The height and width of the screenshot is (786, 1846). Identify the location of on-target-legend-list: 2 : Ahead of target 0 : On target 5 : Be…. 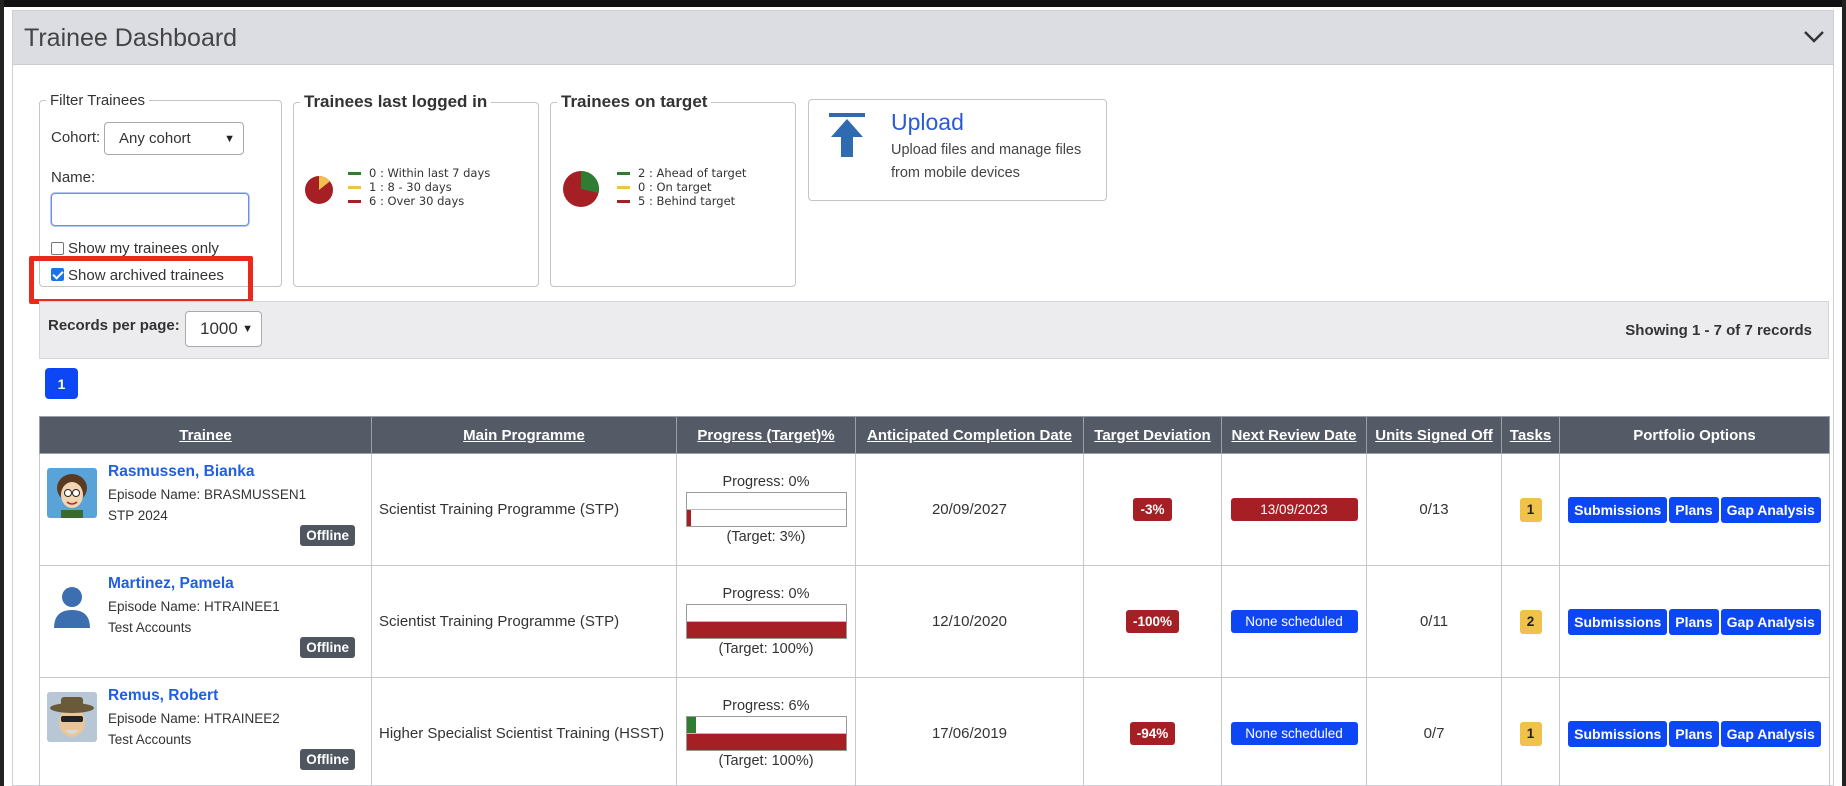
(681, 187).